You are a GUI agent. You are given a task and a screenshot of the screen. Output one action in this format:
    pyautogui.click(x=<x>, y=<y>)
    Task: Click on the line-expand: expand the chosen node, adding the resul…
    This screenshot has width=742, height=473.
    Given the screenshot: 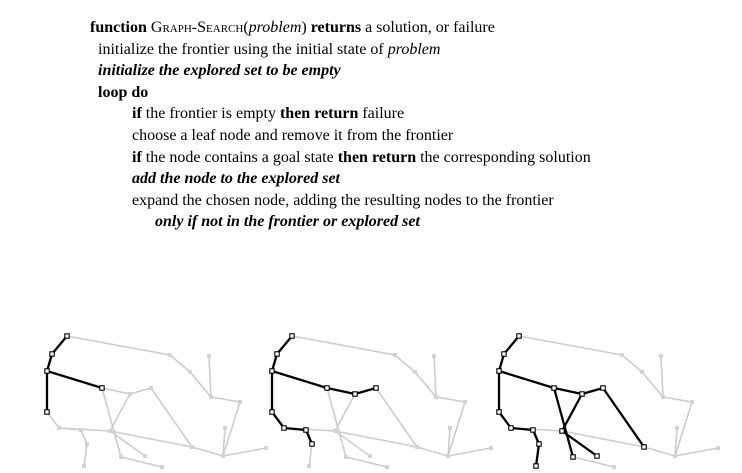 What is the action you would take?
    pyautogui.click(x=343, y=200)
    